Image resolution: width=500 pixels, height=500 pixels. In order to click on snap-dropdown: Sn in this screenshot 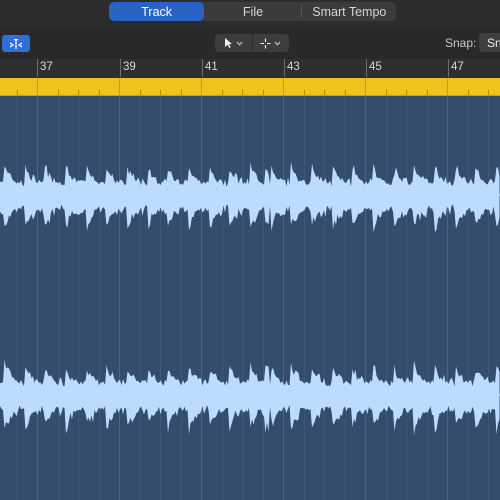, I will do `click(489, 42)`.